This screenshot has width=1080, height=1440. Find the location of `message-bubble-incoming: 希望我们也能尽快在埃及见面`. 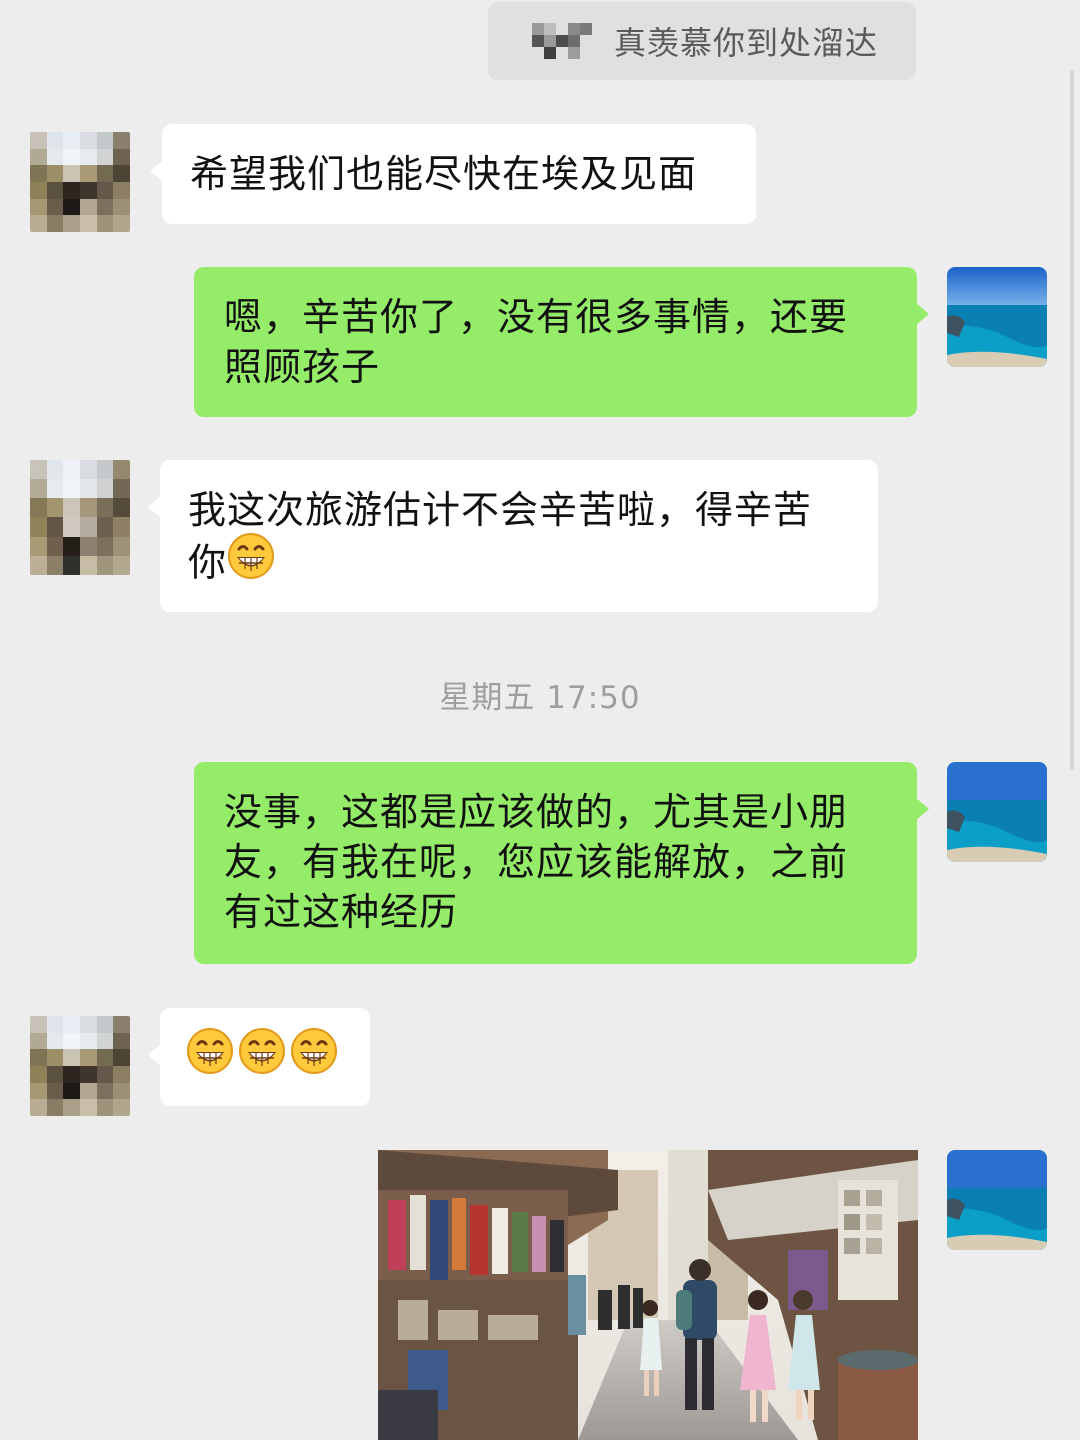

message-bubble-incoming: 希望我们也能尽快在埃及见面 is located at coordinates (453, 174).